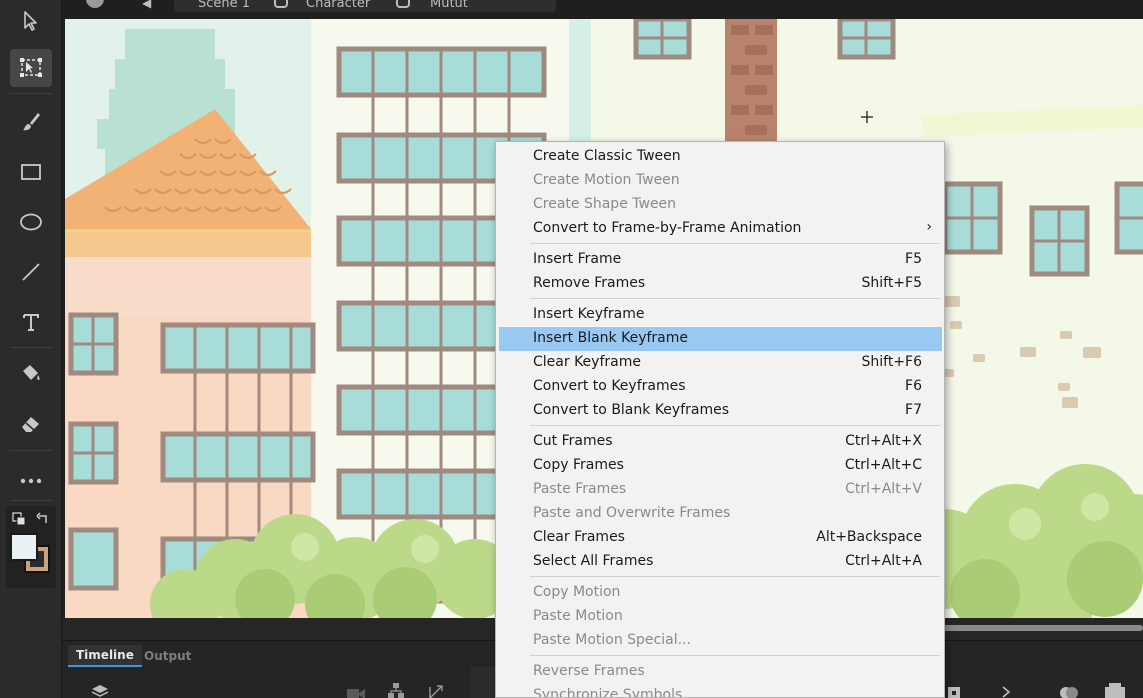  Describe the element at coordinates (632, 513) in the screenshot. I see `menu-item-paste-overwrite-frames: Paste and Overwrite Frames` at that location.